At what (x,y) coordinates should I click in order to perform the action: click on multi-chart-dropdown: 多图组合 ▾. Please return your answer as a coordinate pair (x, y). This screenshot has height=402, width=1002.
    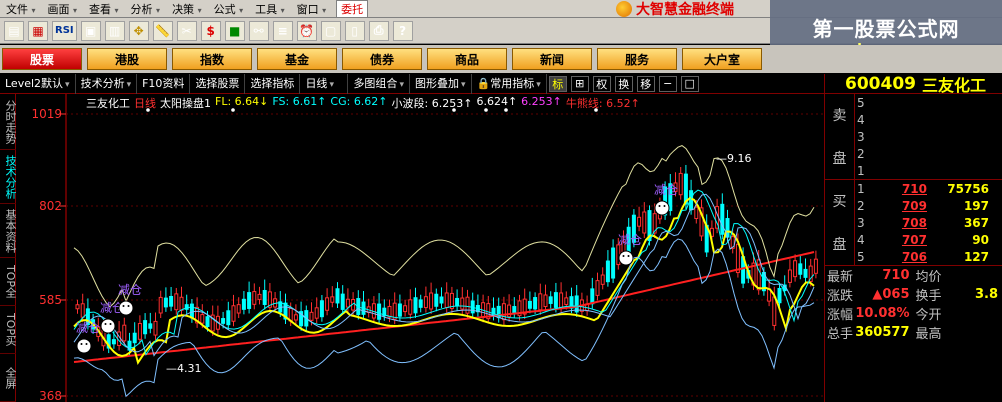
    Looking at the image, I should click on (379, 83).